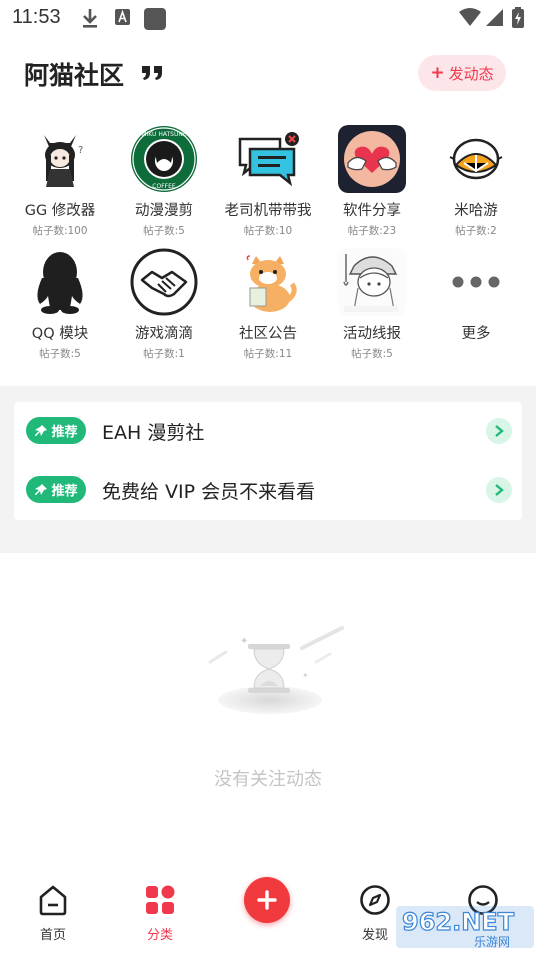 The width and height of the screenshot is (536, 954). I want to click on watermark-text: 962.NET, so click(458, 922).